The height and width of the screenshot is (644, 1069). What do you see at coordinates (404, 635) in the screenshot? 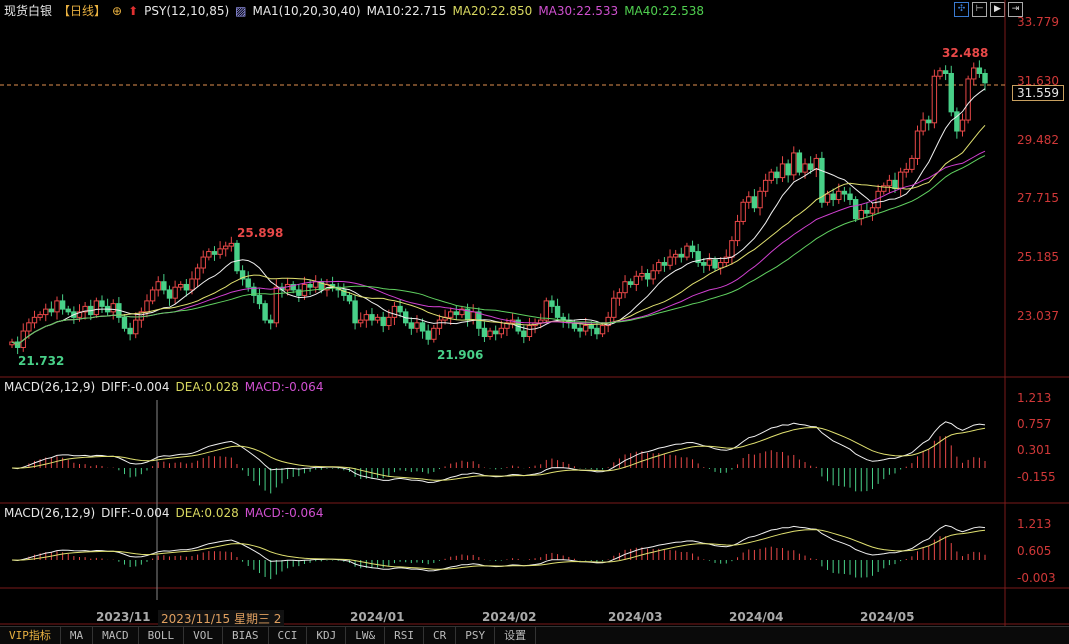
I see `tab-rsi: RSI` at bounding box center [404, 635].